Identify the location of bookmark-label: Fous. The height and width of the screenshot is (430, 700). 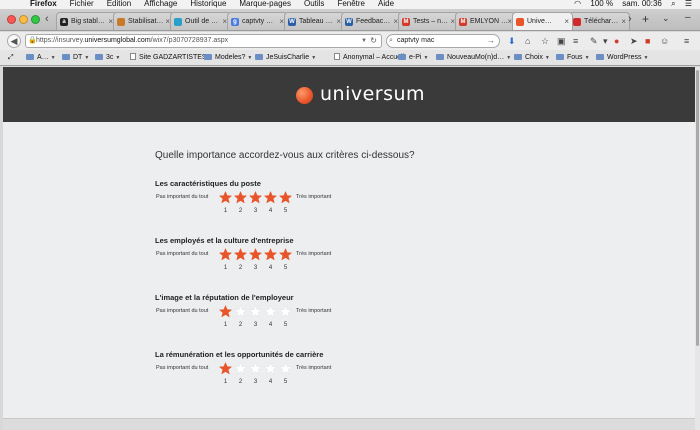
(575, 57).